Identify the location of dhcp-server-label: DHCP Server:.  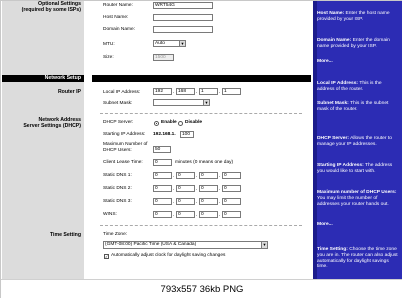
(118, 122).